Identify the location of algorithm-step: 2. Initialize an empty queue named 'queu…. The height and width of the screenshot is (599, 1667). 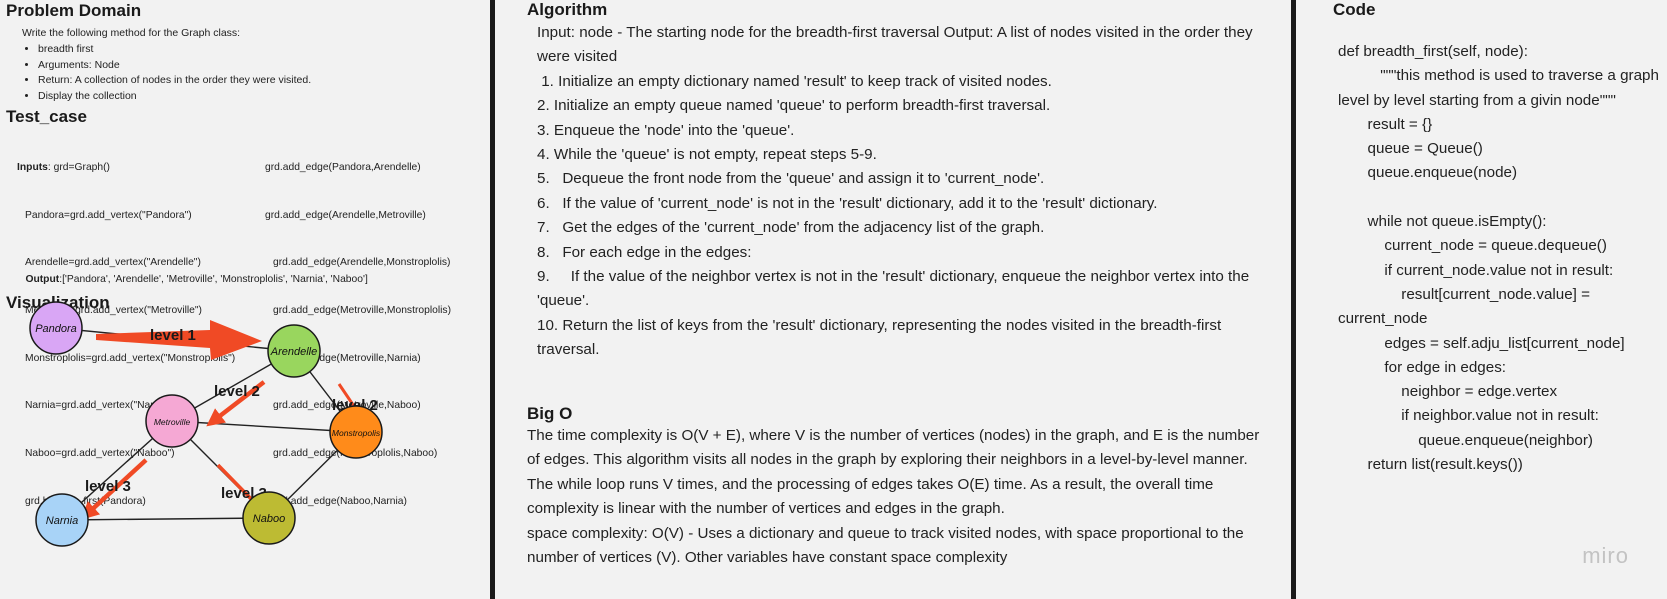
(794, 106).